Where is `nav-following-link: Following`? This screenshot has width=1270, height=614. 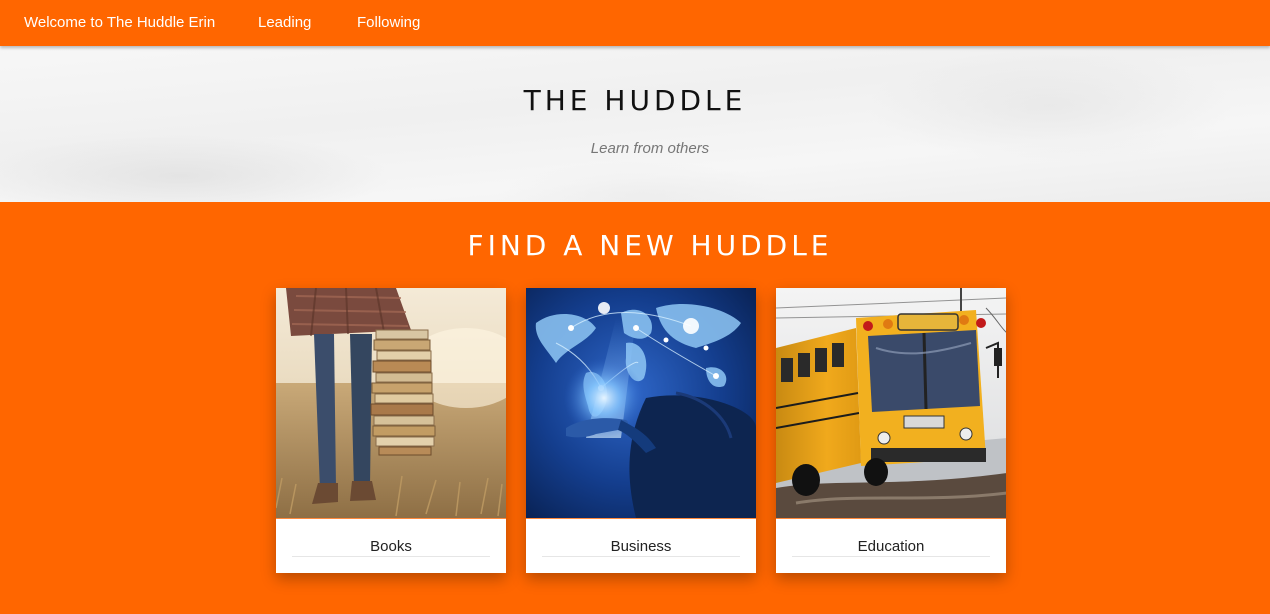
nav-following-link: Following is located at coordinates (388, 23).